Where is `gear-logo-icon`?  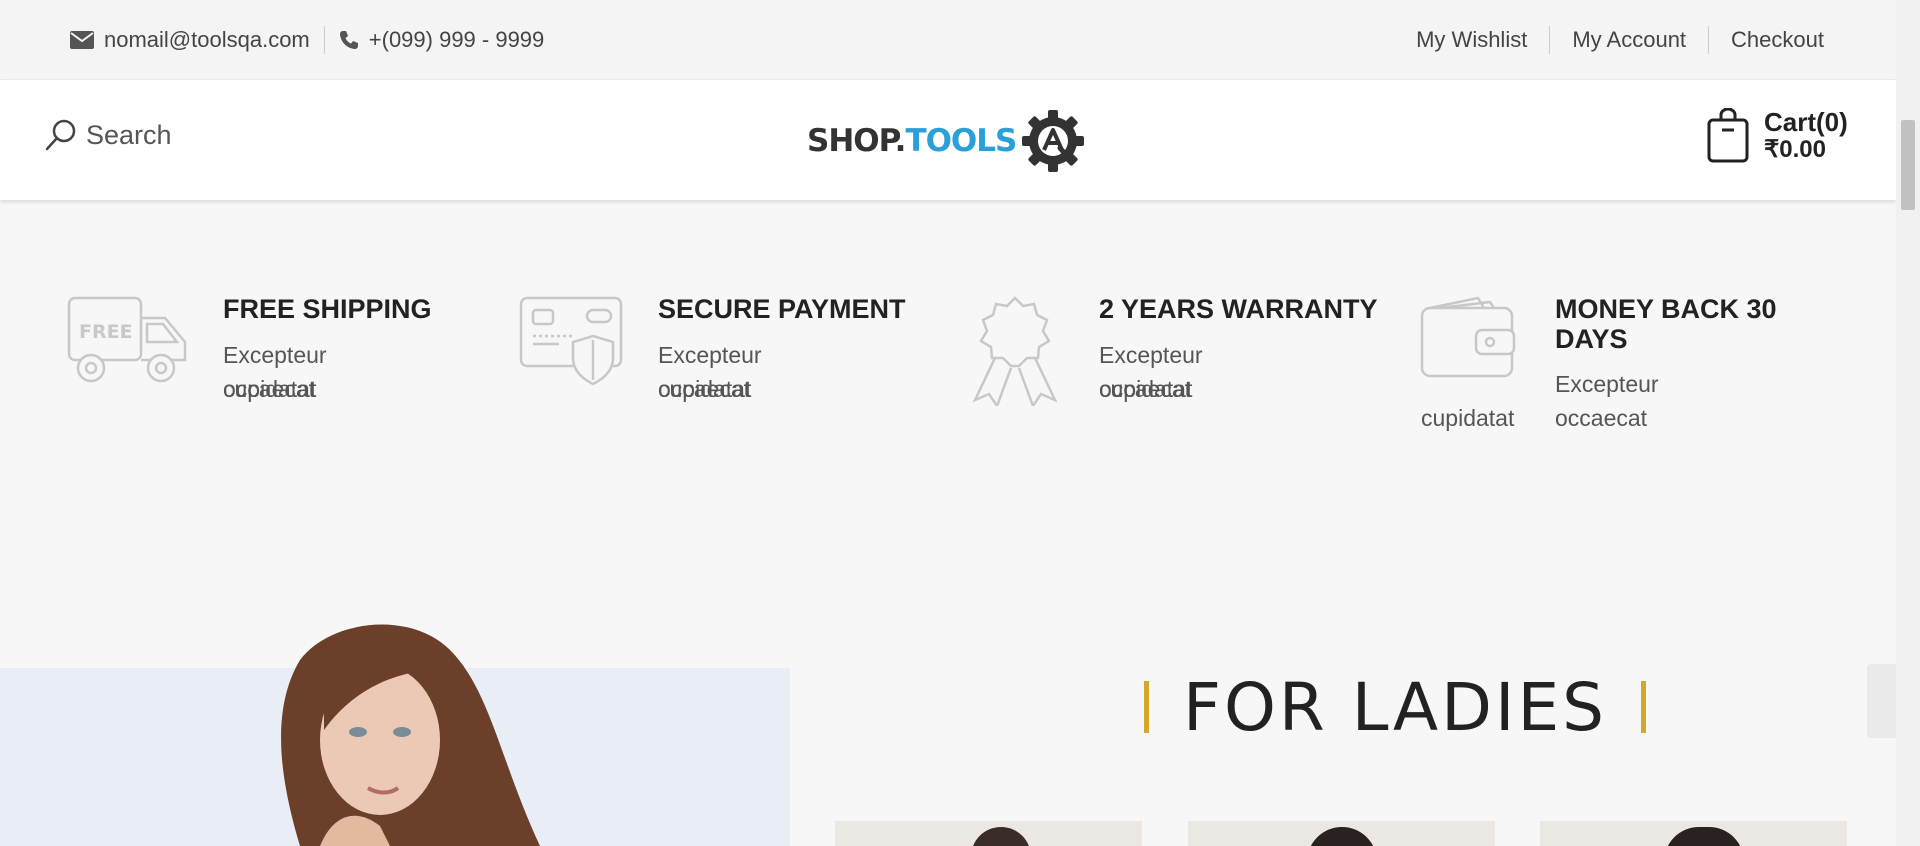
gear-logo-icon is located at coordinates (1053, 141).